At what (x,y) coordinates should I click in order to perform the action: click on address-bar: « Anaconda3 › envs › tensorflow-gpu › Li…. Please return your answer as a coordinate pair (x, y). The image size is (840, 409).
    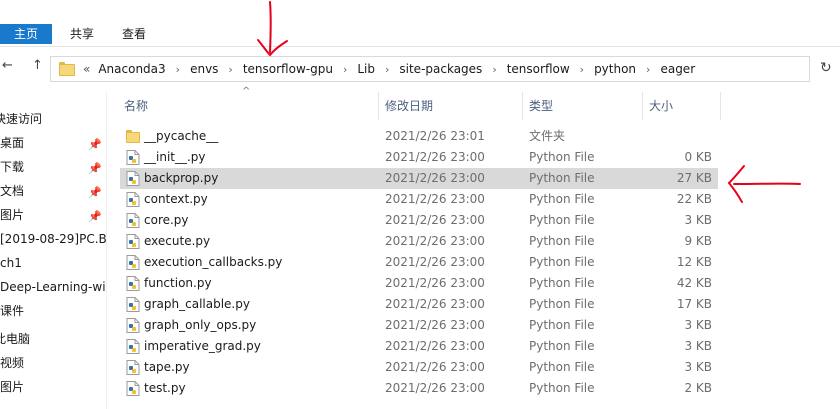
    Looking at the image, I should click on (430, 69).